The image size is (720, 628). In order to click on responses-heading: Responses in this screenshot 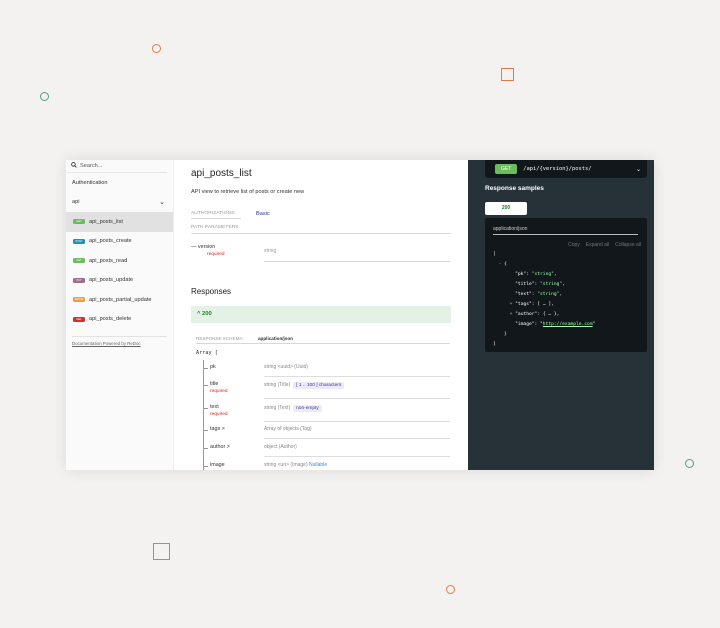, I will do `click(211, 291)`.